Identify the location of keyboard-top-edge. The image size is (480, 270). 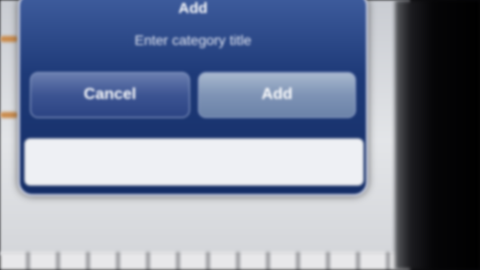
(205, 261).